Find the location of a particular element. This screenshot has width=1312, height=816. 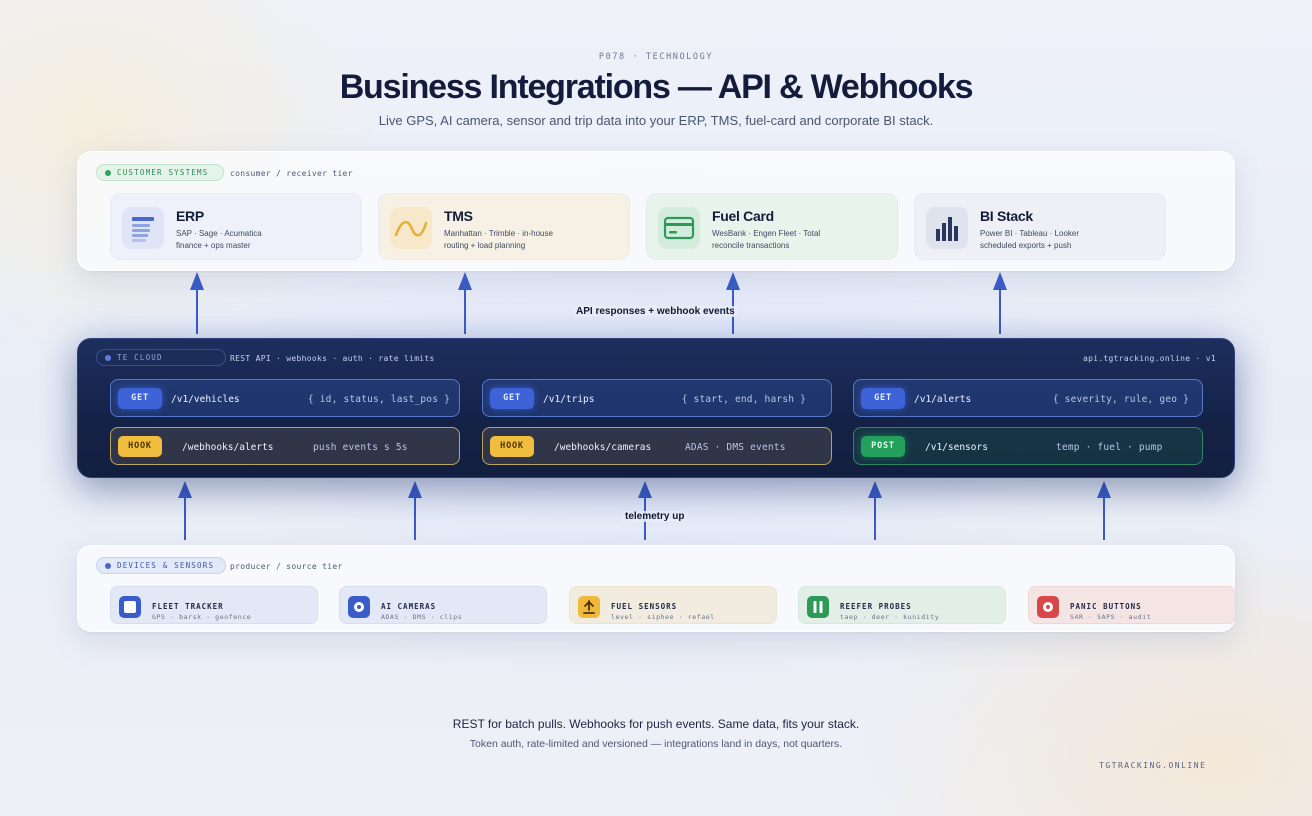

card-icon is located at coordinates (679, 228).